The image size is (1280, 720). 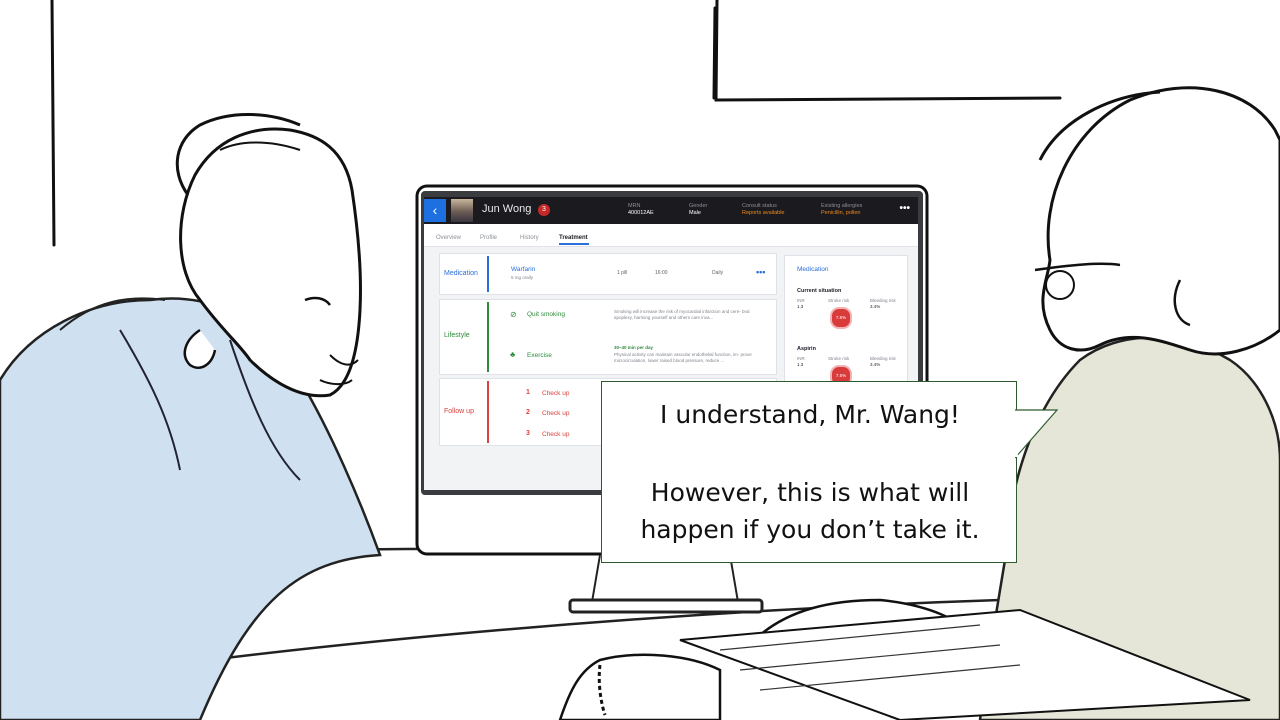 I want to click on tab-bar: Overview Profile History Treatment, so click(x=671, y=235).